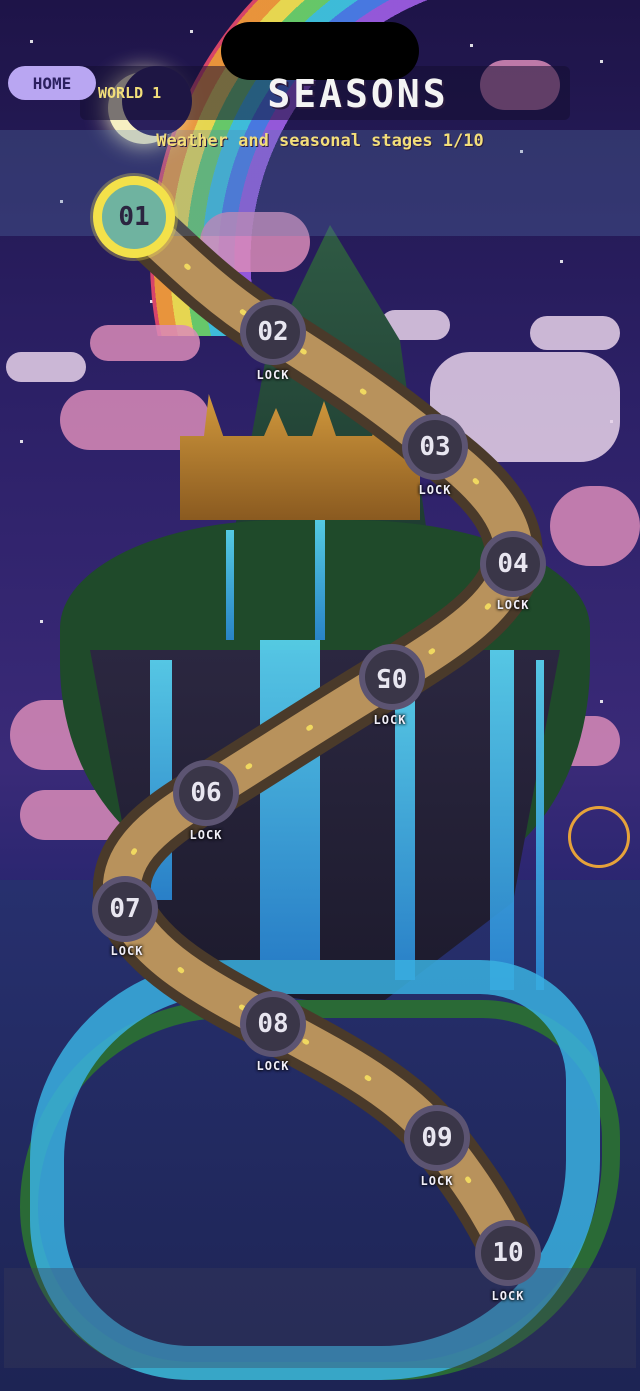 This screenshot has height=1391, width=640. Describe the element at coordinates (206, 793) in the screenshot. I see `stage-node-06: 06` at that location.